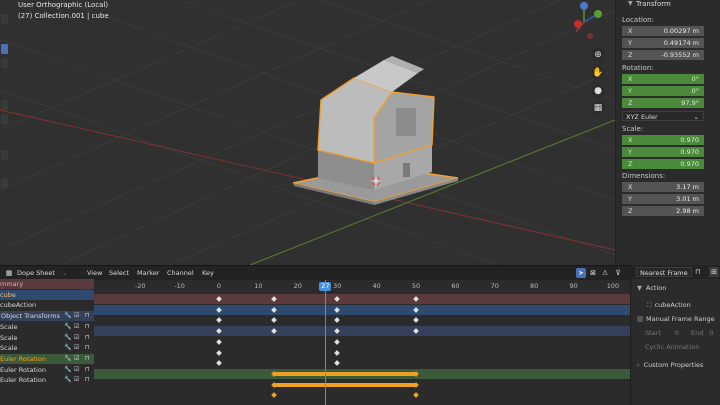 Image resolution: width=720 pixels, height=405 pixels. I want to click on tool-select, so click(4, 19).